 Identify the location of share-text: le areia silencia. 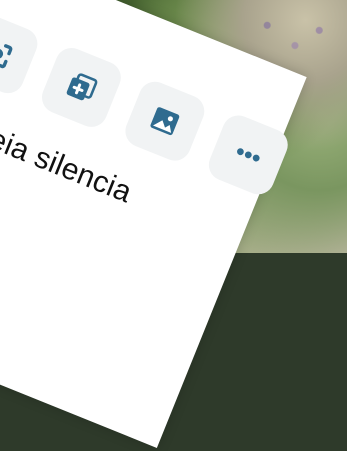
(68, 155).